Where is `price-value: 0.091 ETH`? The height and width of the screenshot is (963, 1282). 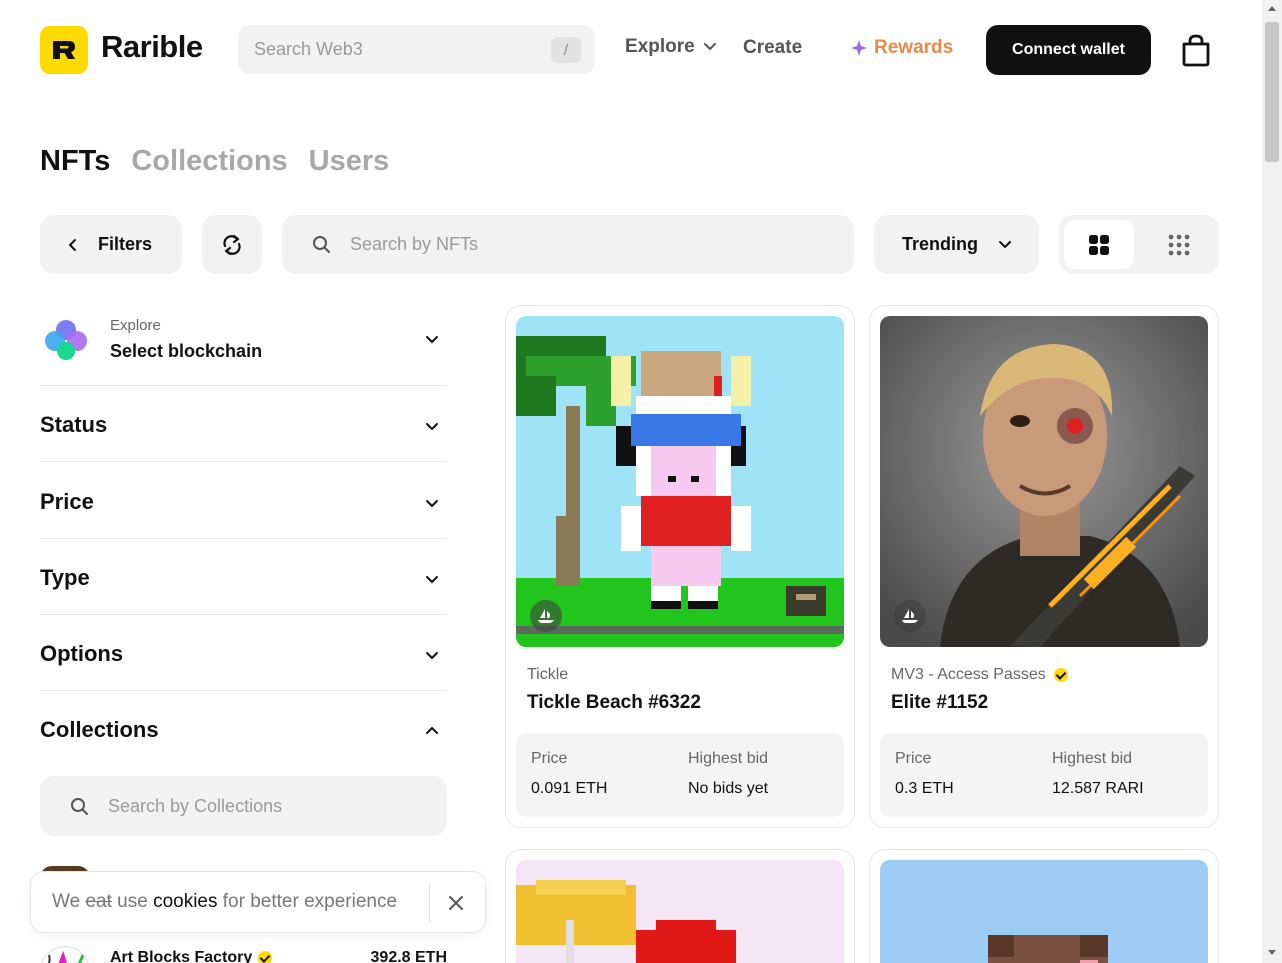 price-value: 0.091 ETH is located at coordinates (569, 788).